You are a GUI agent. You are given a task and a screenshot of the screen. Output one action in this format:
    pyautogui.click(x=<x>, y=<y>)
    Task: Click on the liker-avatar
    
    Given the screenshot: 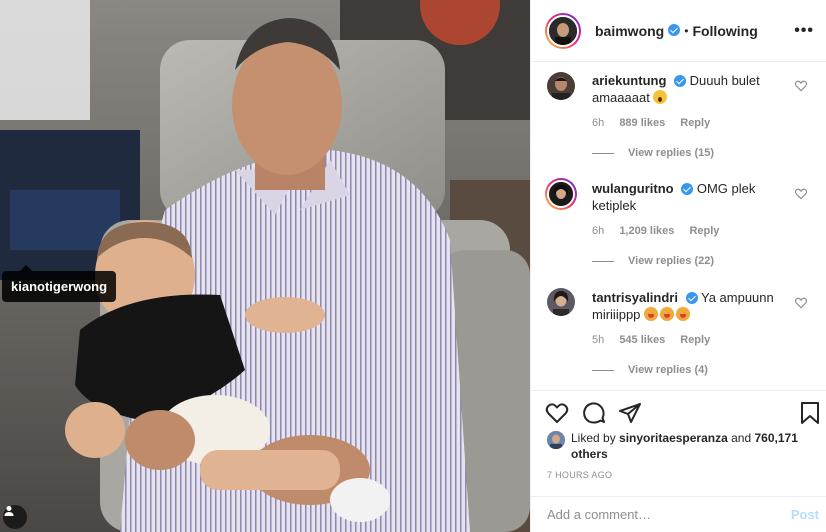 What is the action you would take?
    pyautogui.click(x=556, y=440)
    